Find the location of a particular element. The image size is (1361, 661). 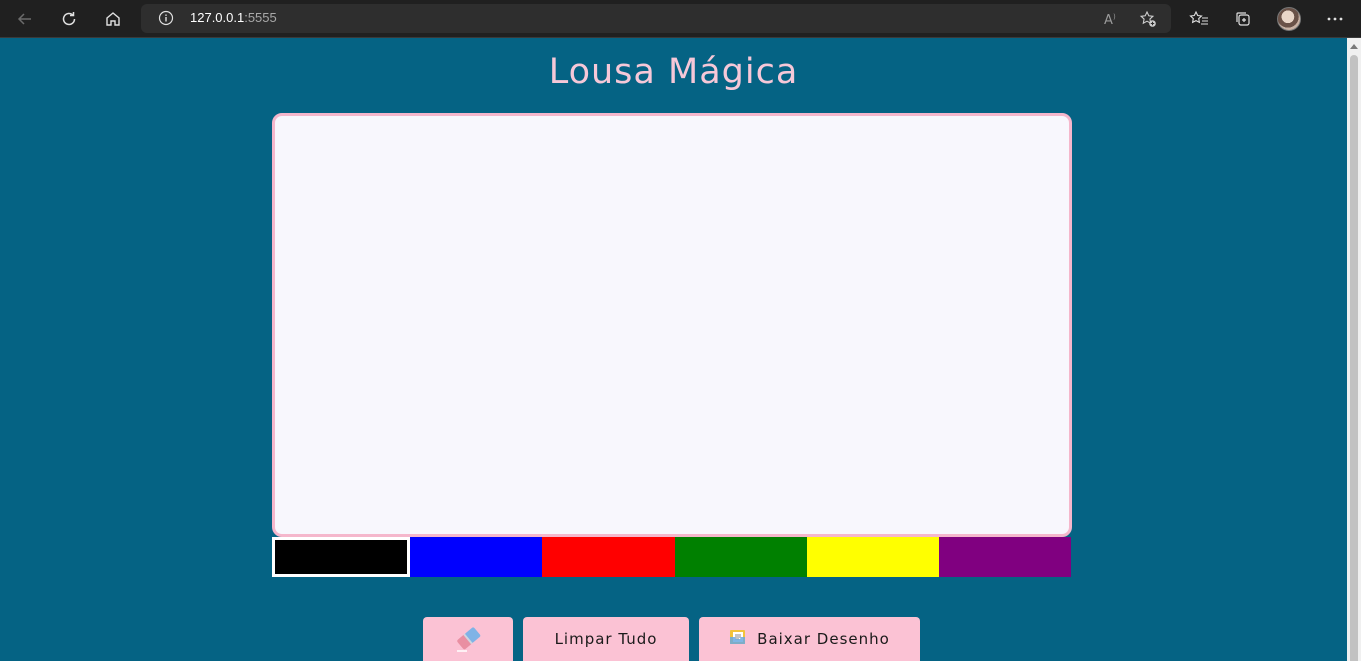

page-scrollbar is located at coordinates (1354, 349).